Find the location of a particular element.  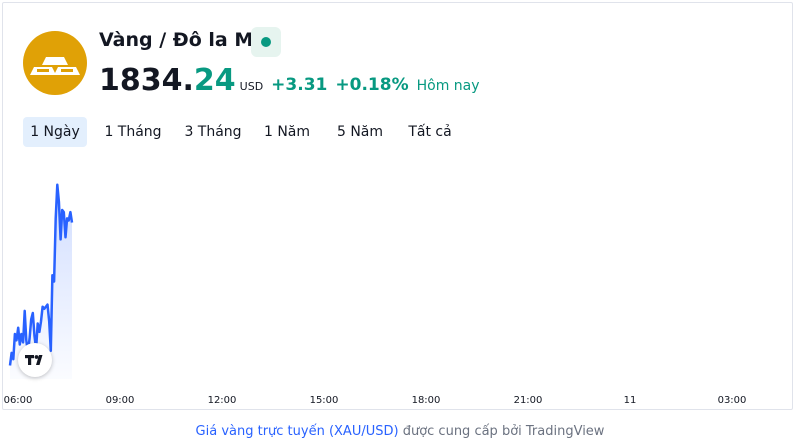

x-tick-label: 18:00 is located at coordinates (426, 400).